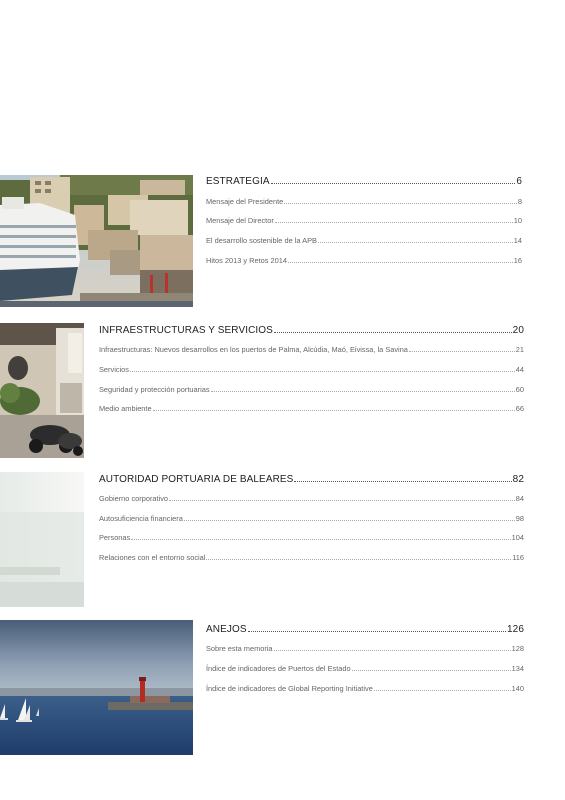 The image size is (565, 800). I want to click on toc-entry-page: 60, so click(519, 389).